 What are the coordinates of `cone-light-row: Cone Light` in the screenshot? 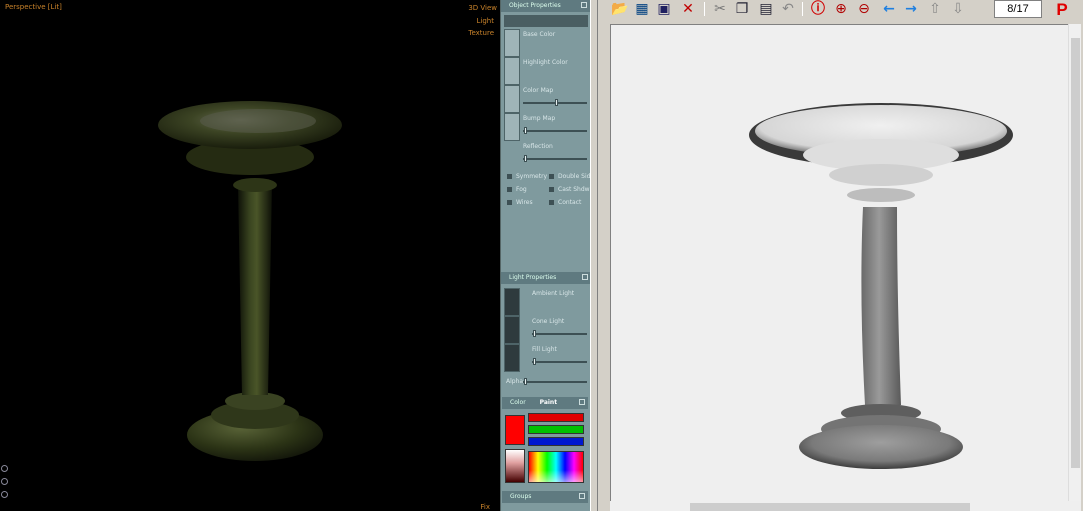 It's located at (546, 330).